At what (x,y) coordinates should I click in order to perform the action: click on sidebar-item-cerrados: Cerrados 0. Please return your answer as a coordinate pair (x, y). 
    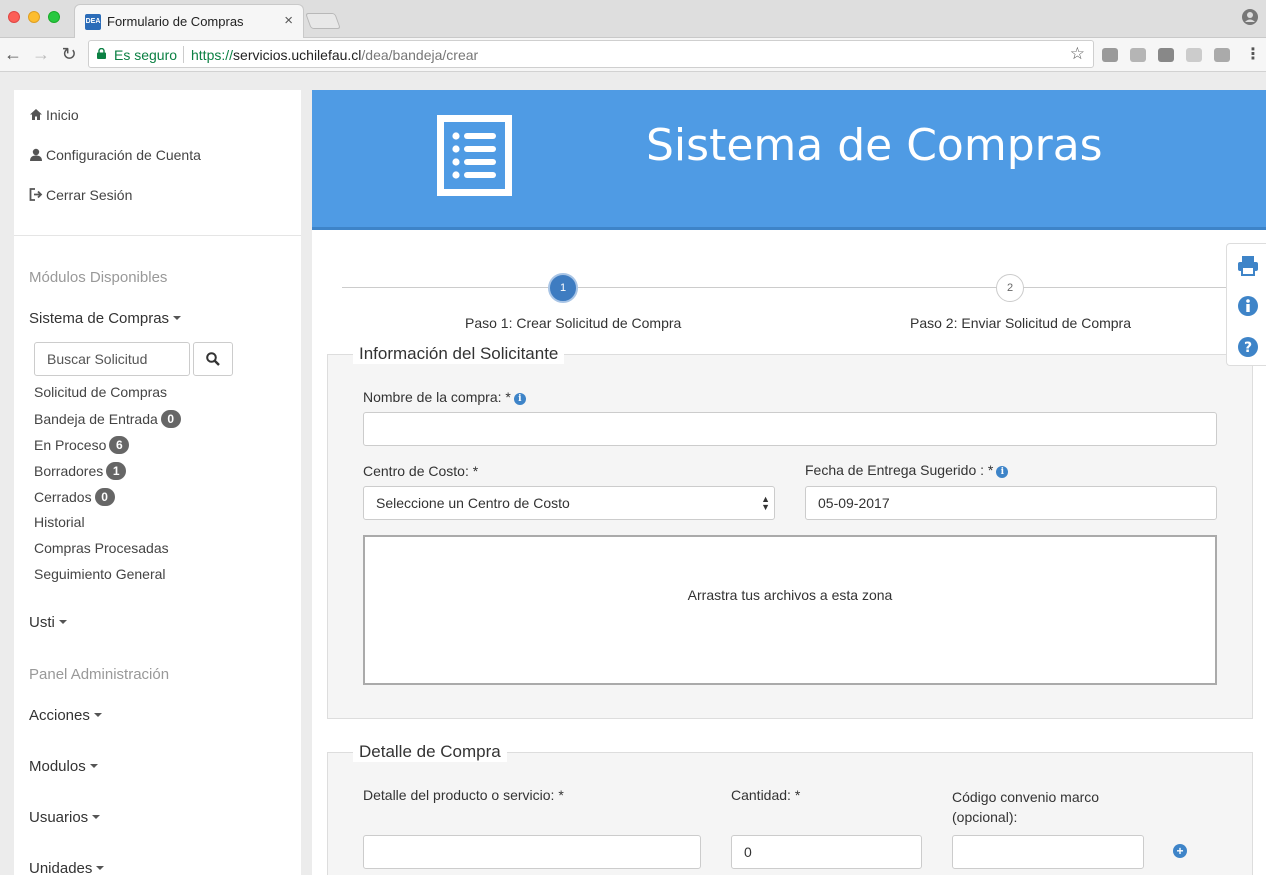
    Looking at the image, I should click on (74, 497).